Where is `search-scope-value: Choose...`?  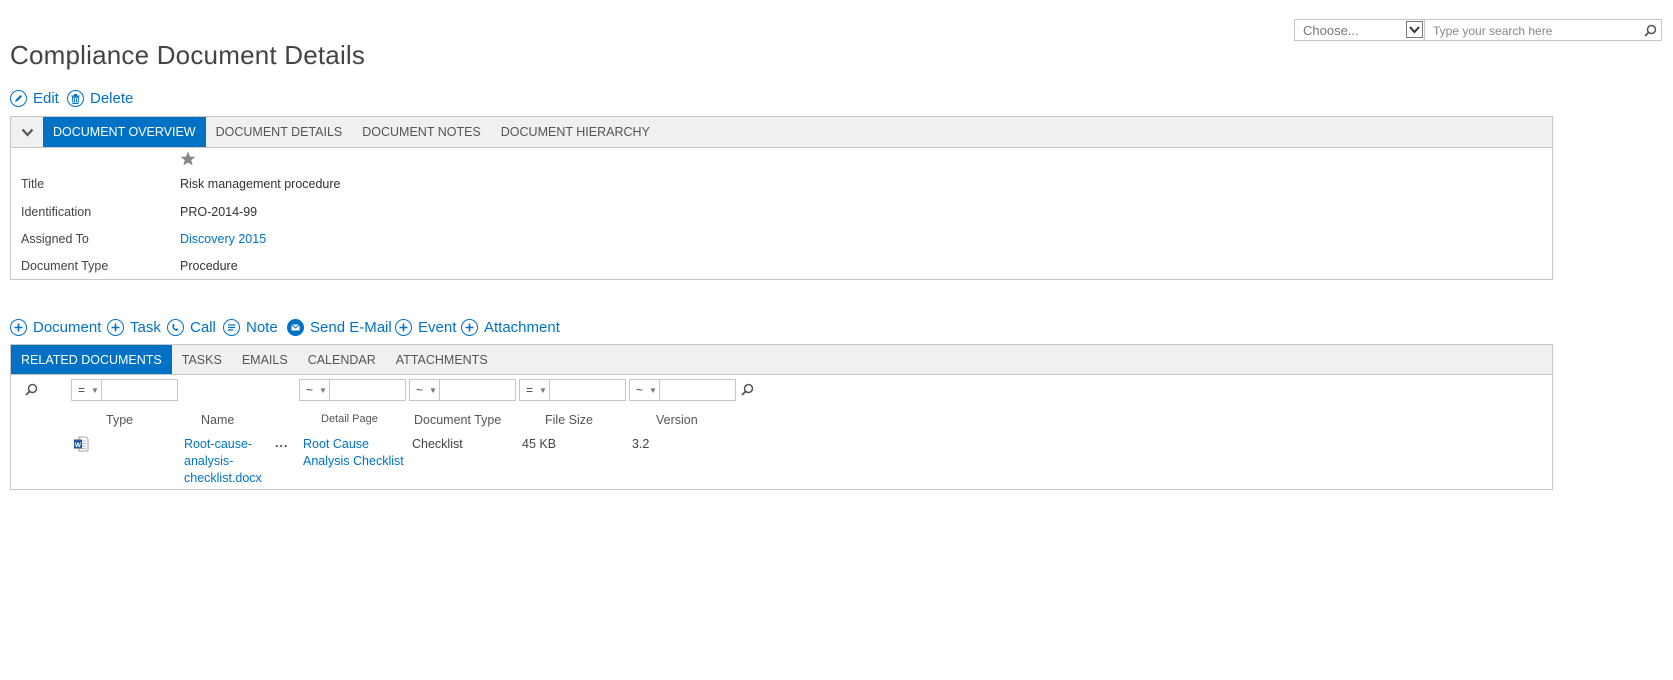
search-scope-value: Choose... is located at coordinates (1331, 30).